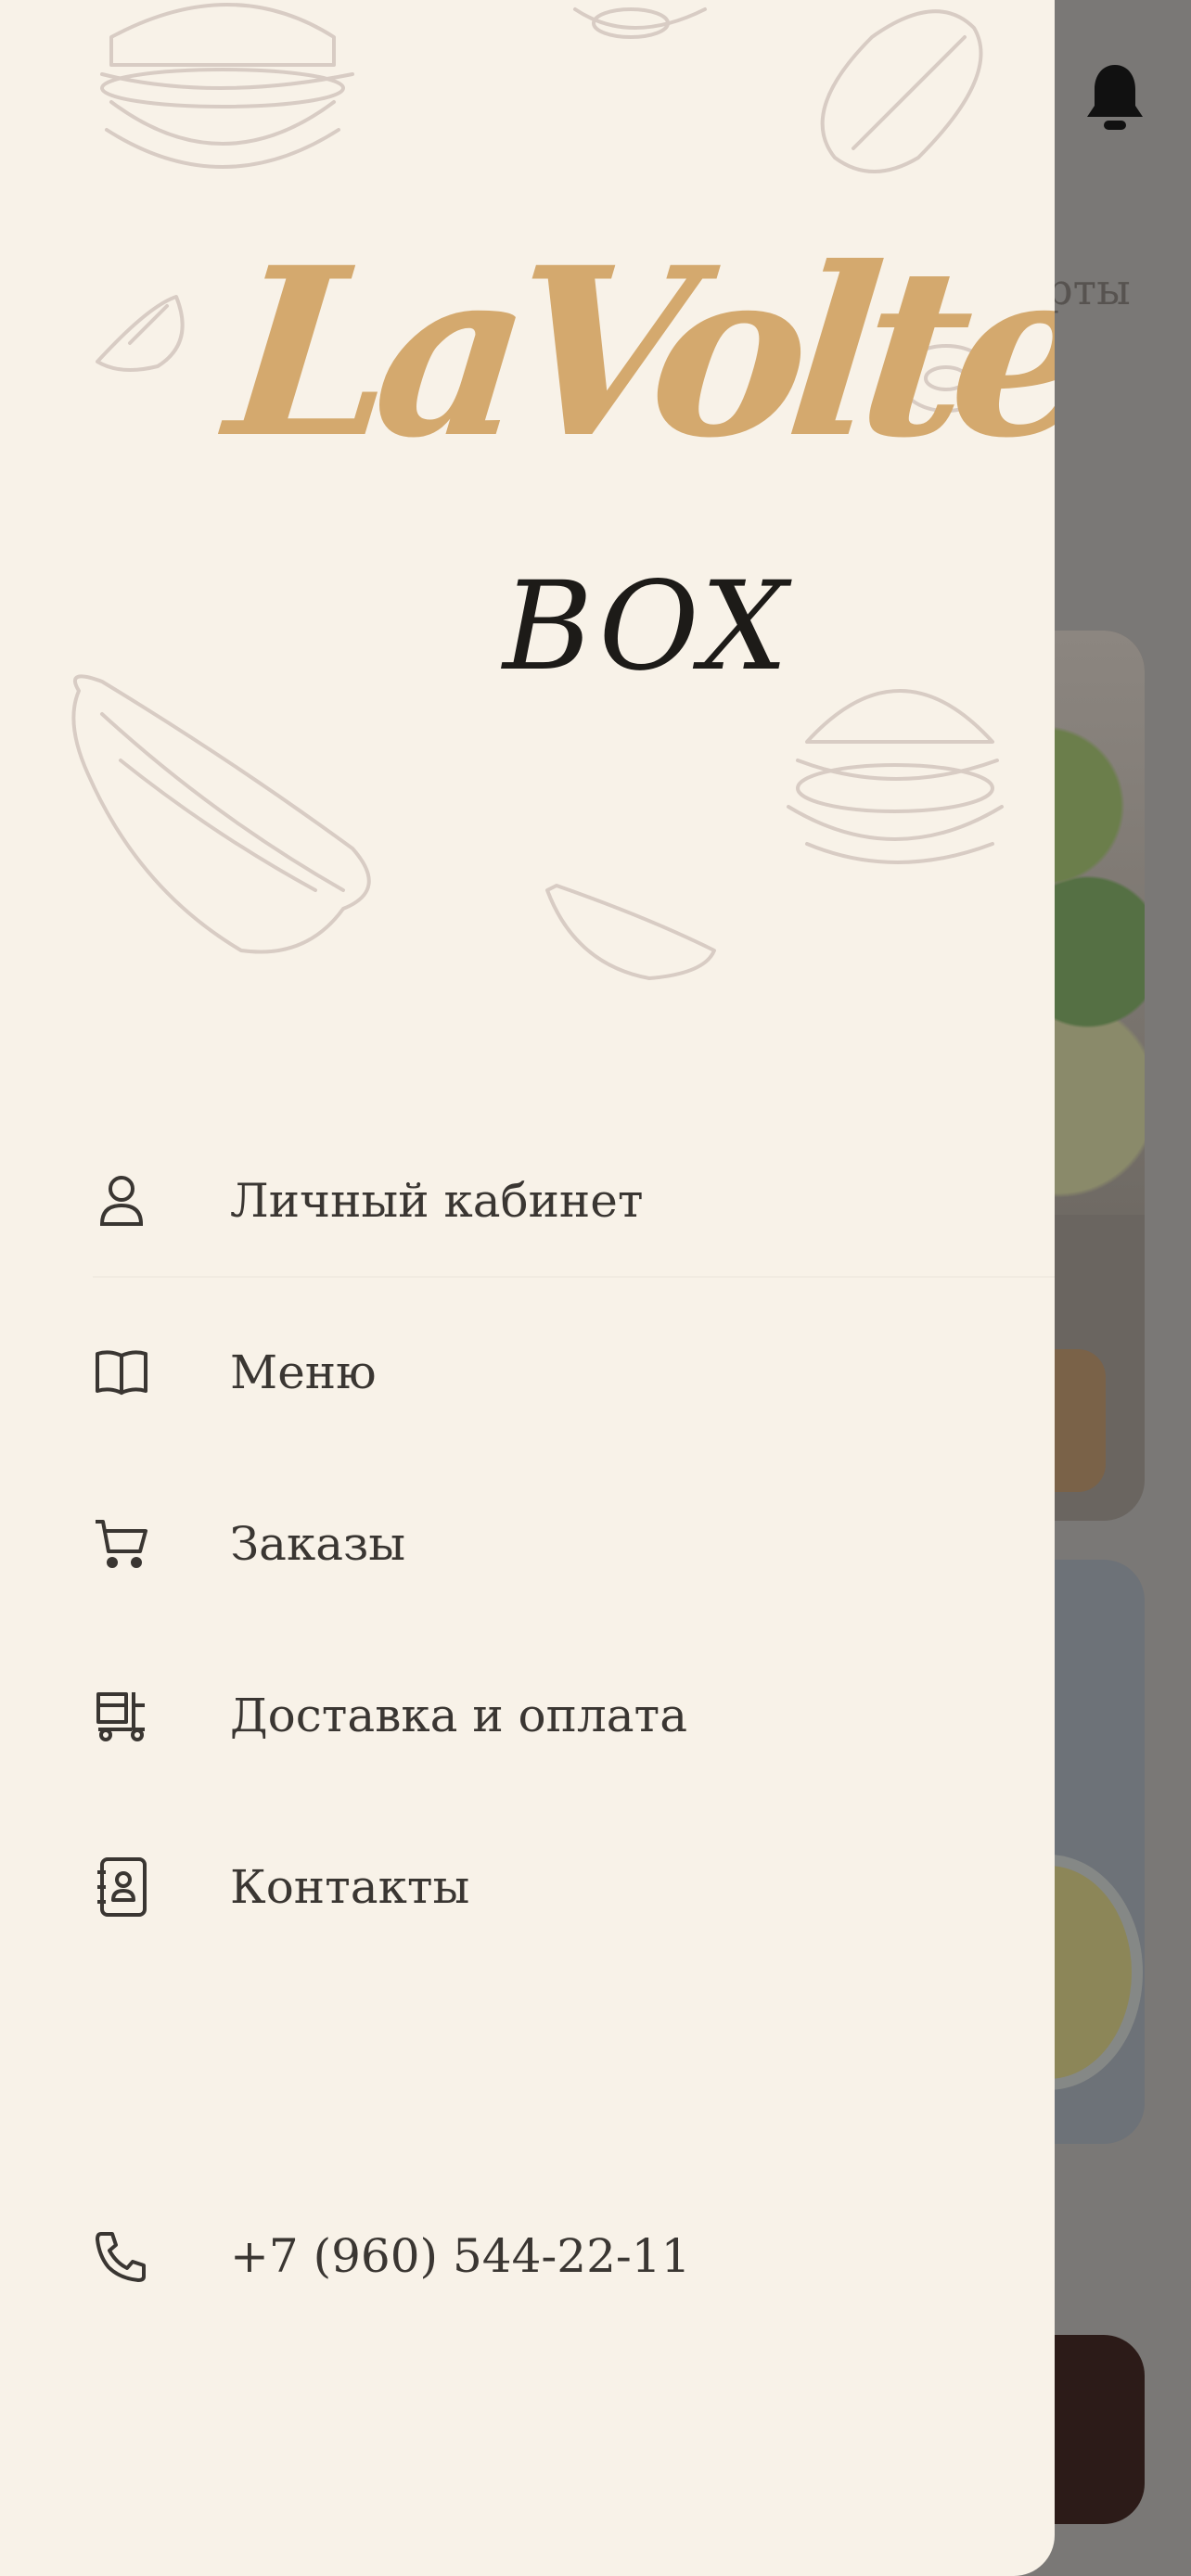 The width and height of the screenshot is (1191, 2576). I want to click on divider, so click(574, 1277).